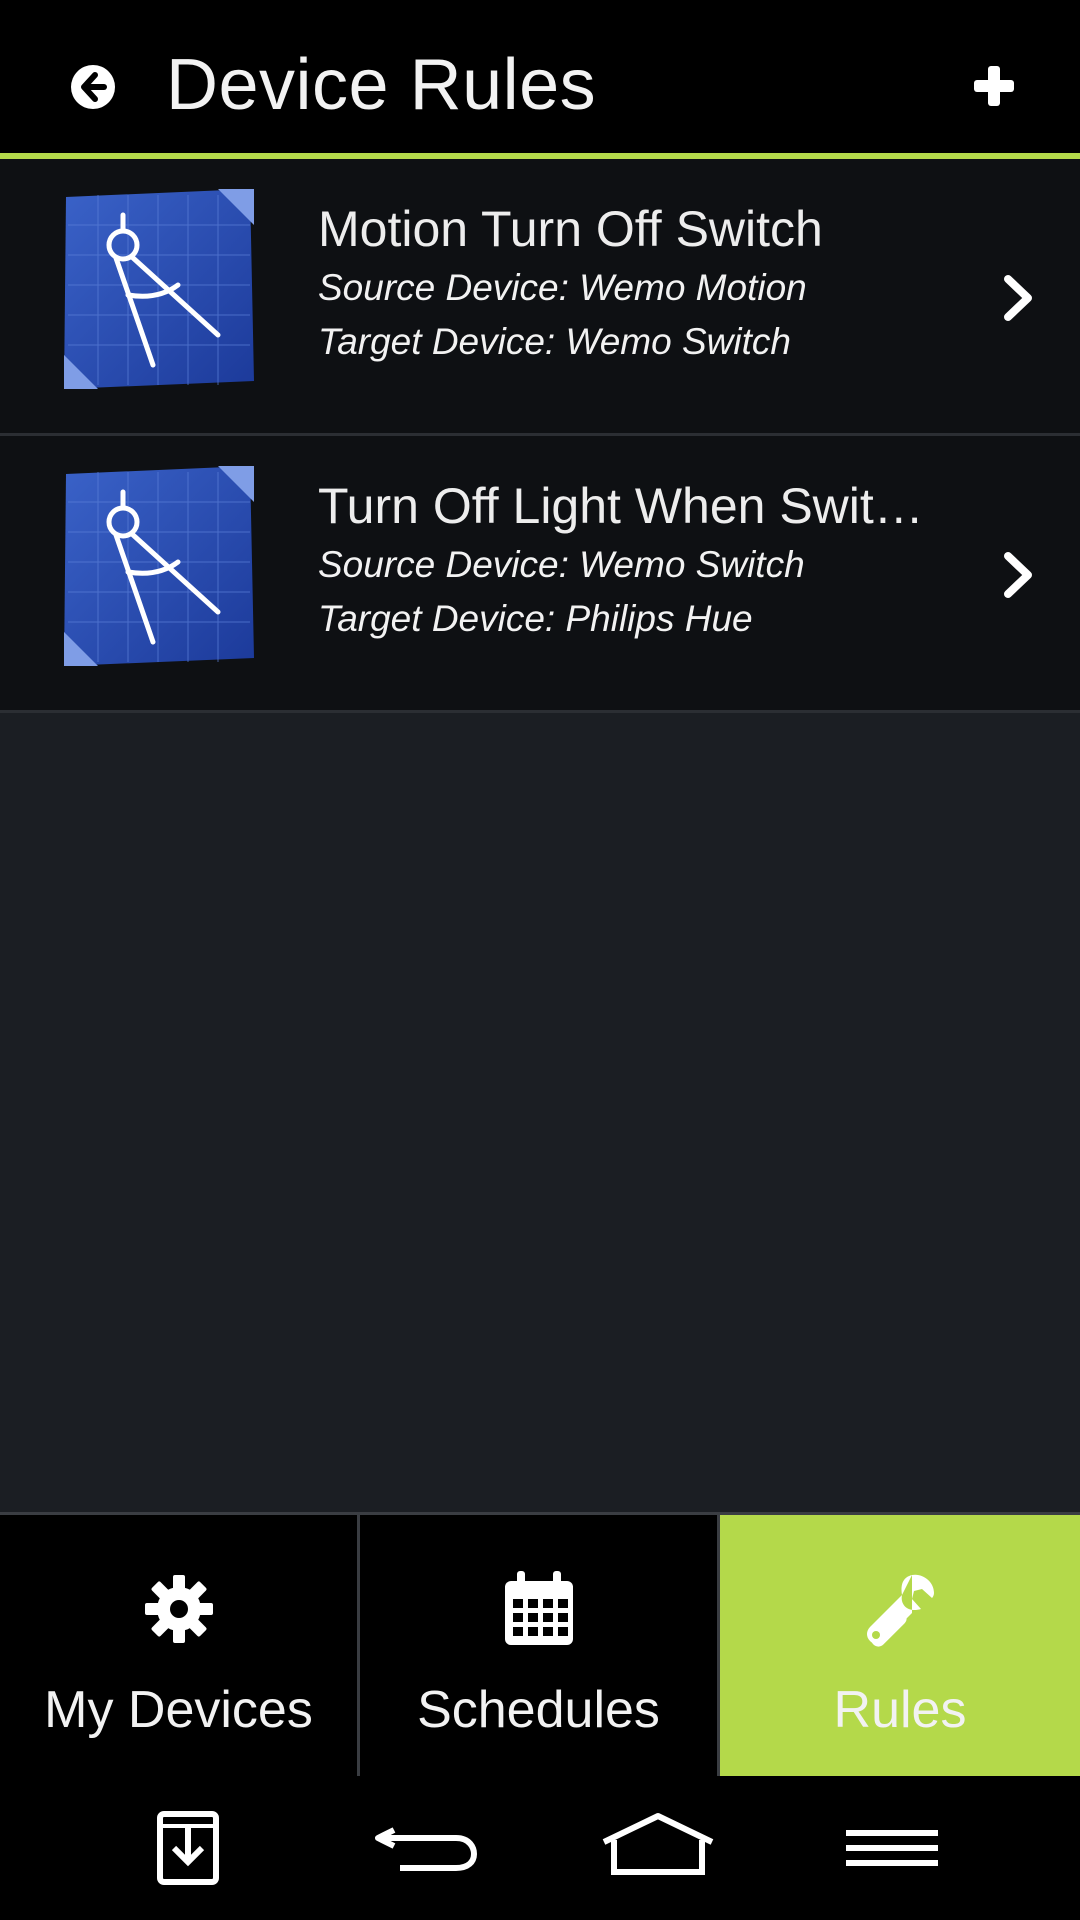 The image size is (1080, 1920). I want to click on rule-target-device: Target Device: Wemo Switch, so click(554, 341).